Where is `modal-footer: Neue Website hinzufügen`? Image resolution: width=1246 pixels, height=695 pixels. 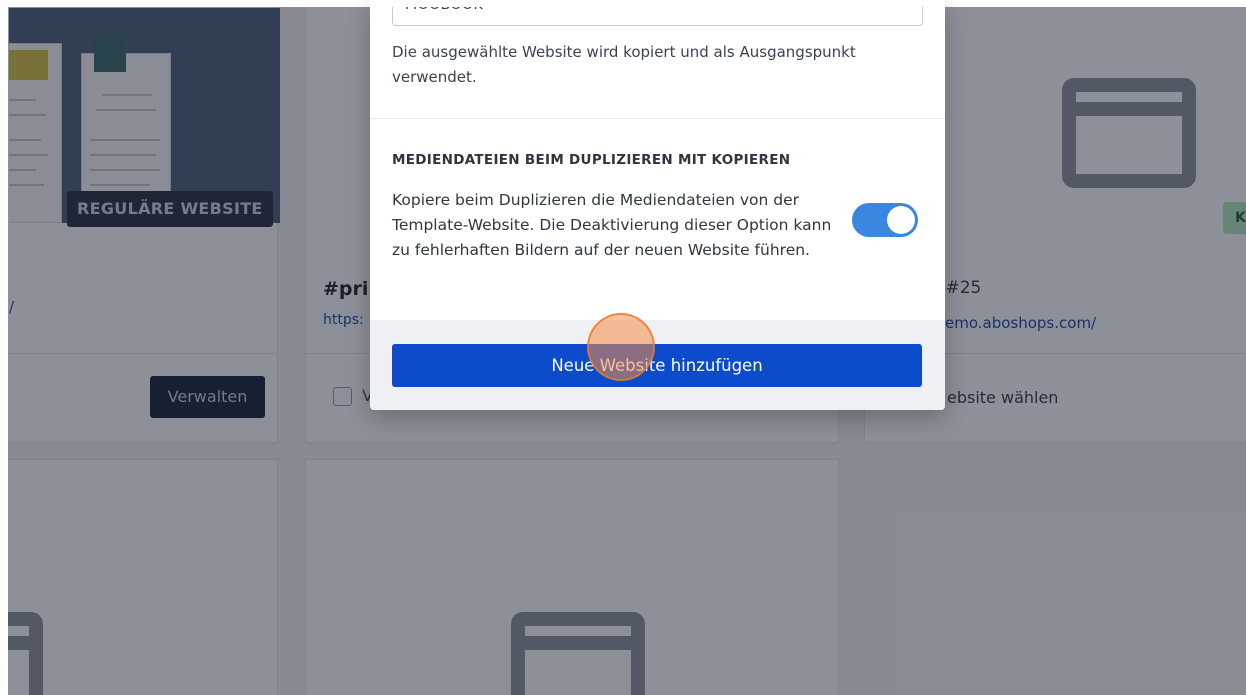 modal-footer: Neue Website hinzufügen is located at coordinates (657, 365).